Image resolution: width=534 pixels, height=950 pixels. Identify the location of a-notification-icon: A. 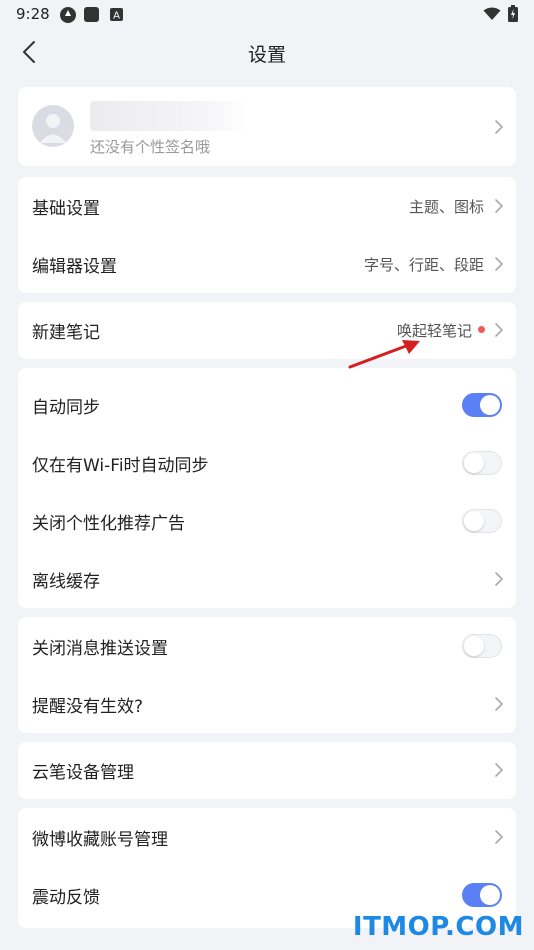
(116, 14).